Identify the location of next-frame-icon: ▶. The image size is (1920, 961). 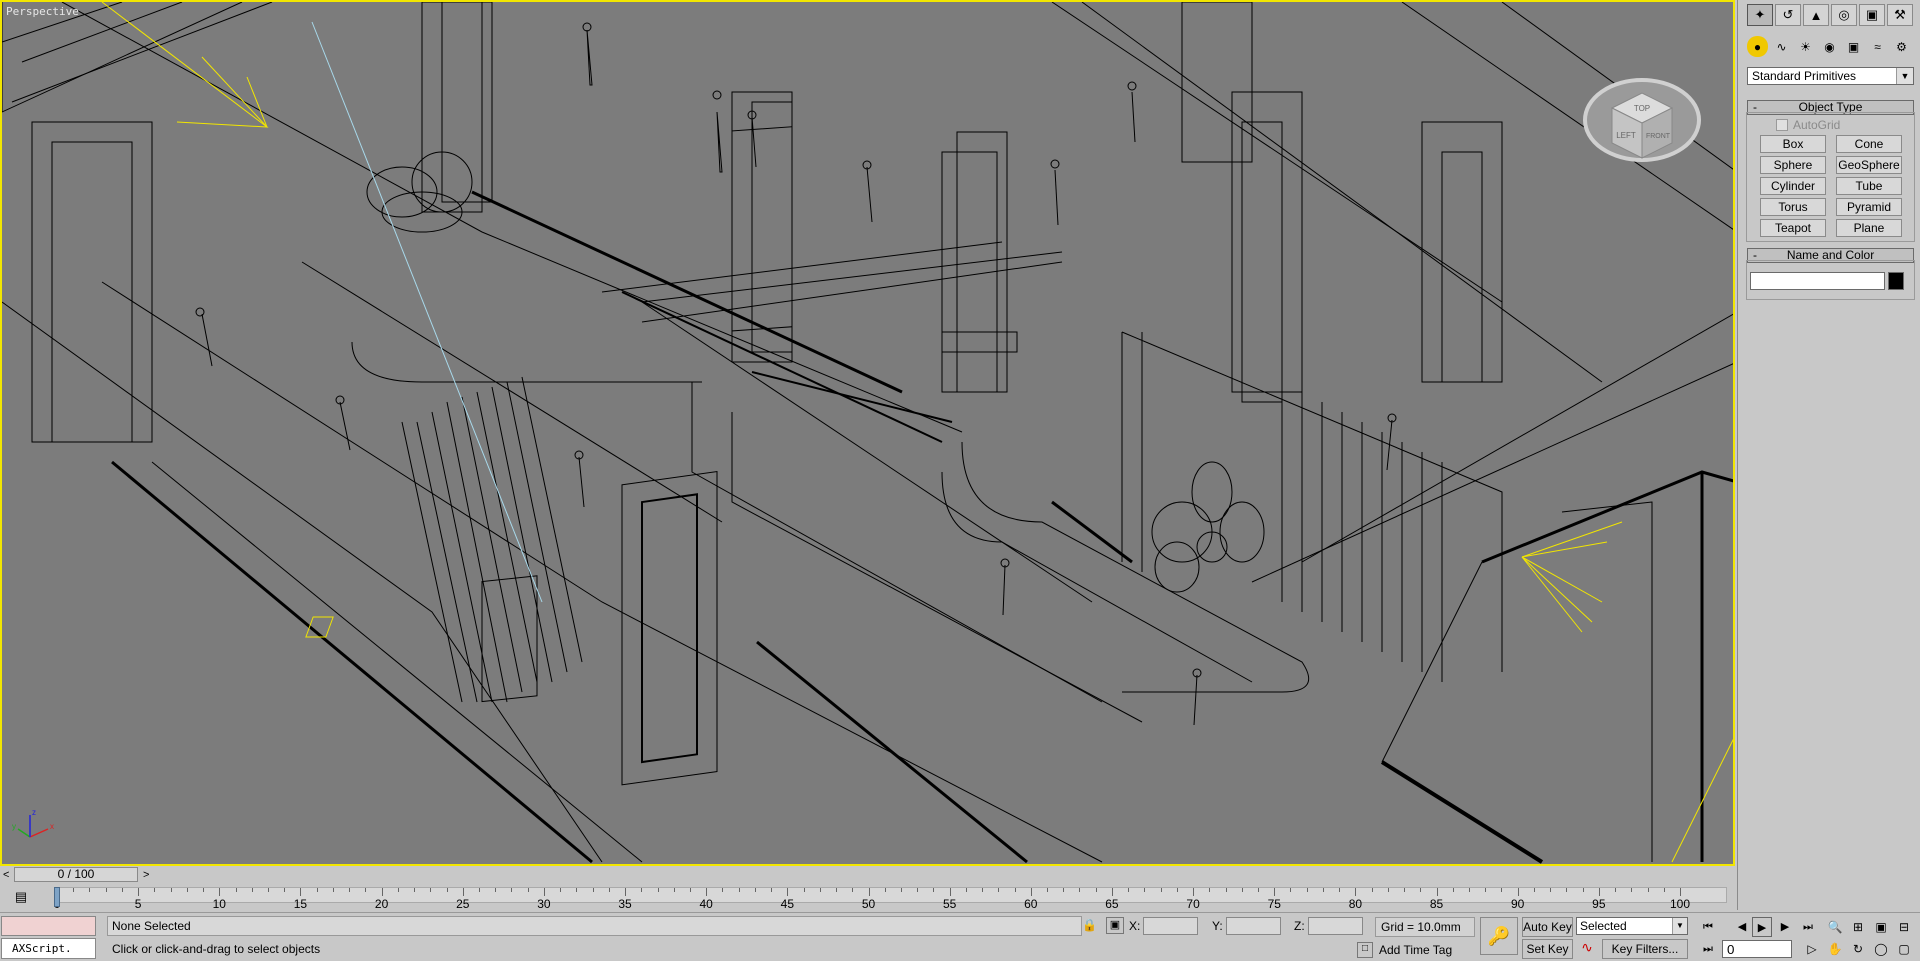
(1785, 927).